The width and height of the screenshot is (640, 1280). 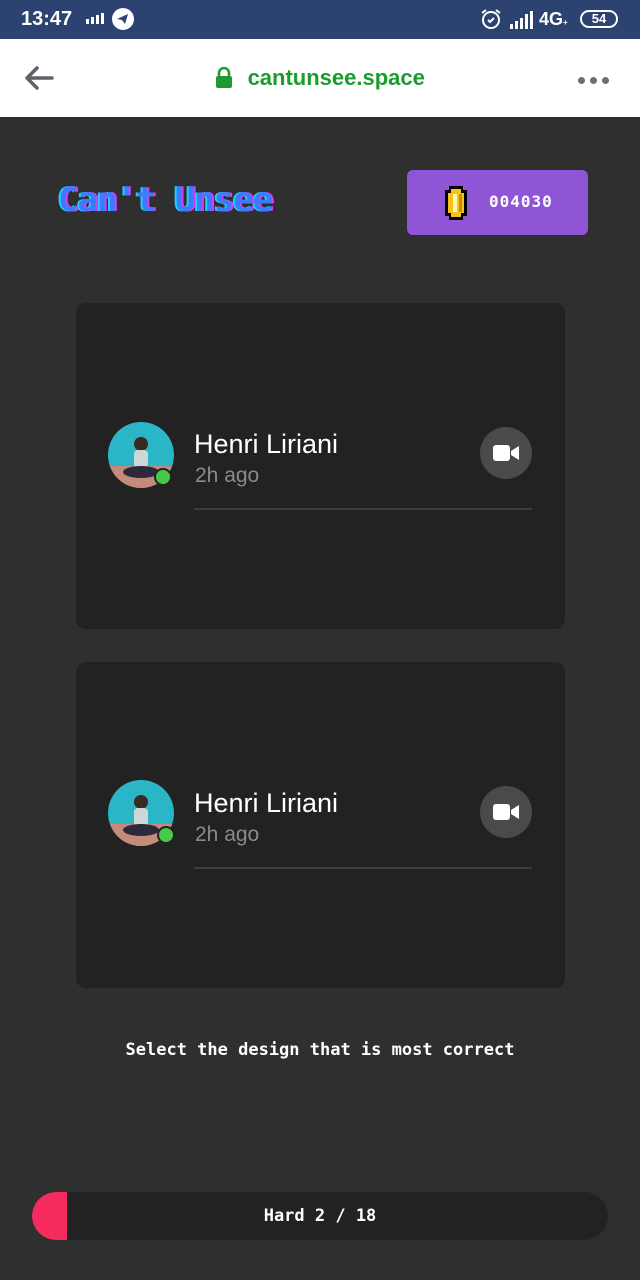 I want to click on progress-label: Hard 2 / 18, so click(x=320, y=1216).